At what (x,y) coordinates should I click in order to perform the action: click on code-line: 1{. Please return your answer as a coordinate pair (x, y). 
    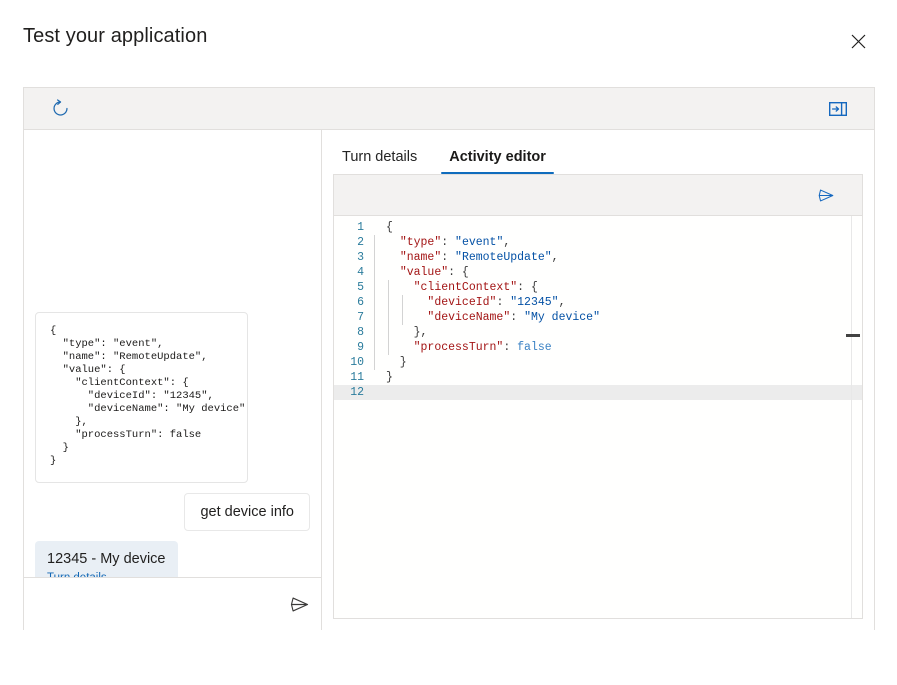
    Looking at the image, I should click on (598, 227).